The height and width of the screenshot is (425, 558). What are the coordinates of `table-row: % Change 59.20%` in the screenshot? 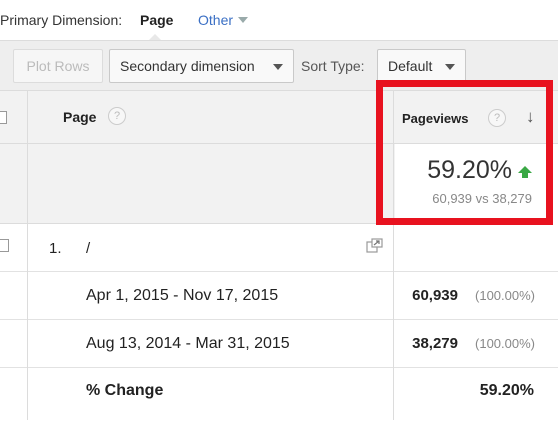 It's located at (279, 391).